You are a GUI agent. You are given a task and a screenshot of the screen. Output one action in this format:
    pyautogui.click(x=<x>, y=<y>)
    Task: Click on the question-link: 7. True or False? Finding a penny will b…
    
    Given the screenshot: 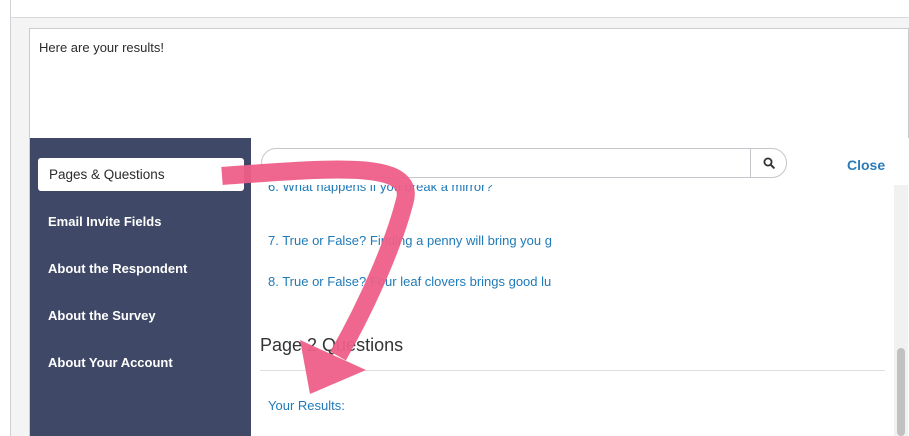 What is the action you would take?
    pyautogui.click(x=410, y=240)
    